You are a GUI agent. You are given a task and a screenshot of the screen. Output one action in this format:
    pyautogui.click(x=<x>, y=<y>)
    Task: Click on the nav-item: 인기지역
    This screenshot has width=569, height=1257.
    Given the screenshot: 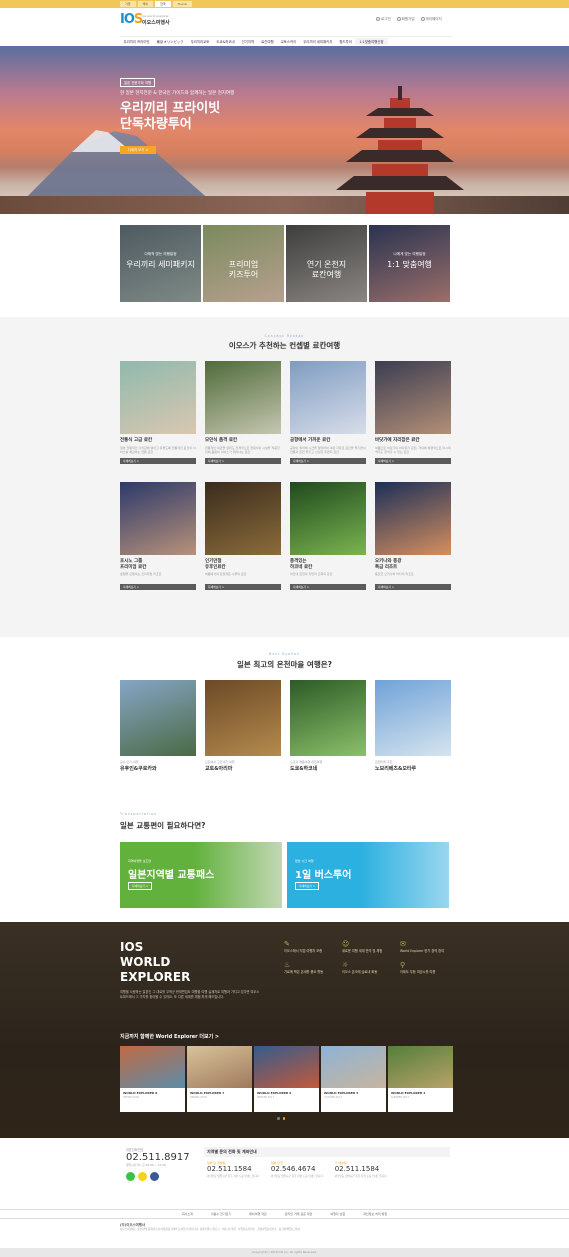 What is the action you would take?
    pyautogui.click(x=247, y=41)
    